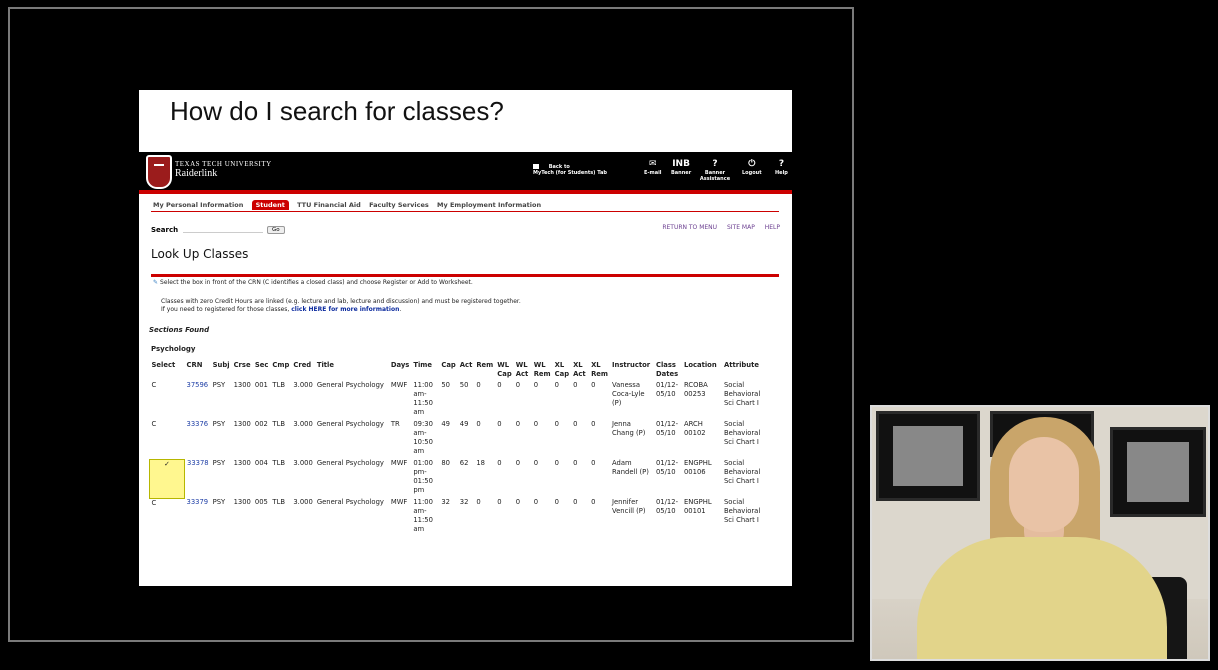  What do you see at coordinates (423, 476) in the screenshot?
I see `cell-time: 01:00 pm-01:50 pm` at bounding box center [423, 476].